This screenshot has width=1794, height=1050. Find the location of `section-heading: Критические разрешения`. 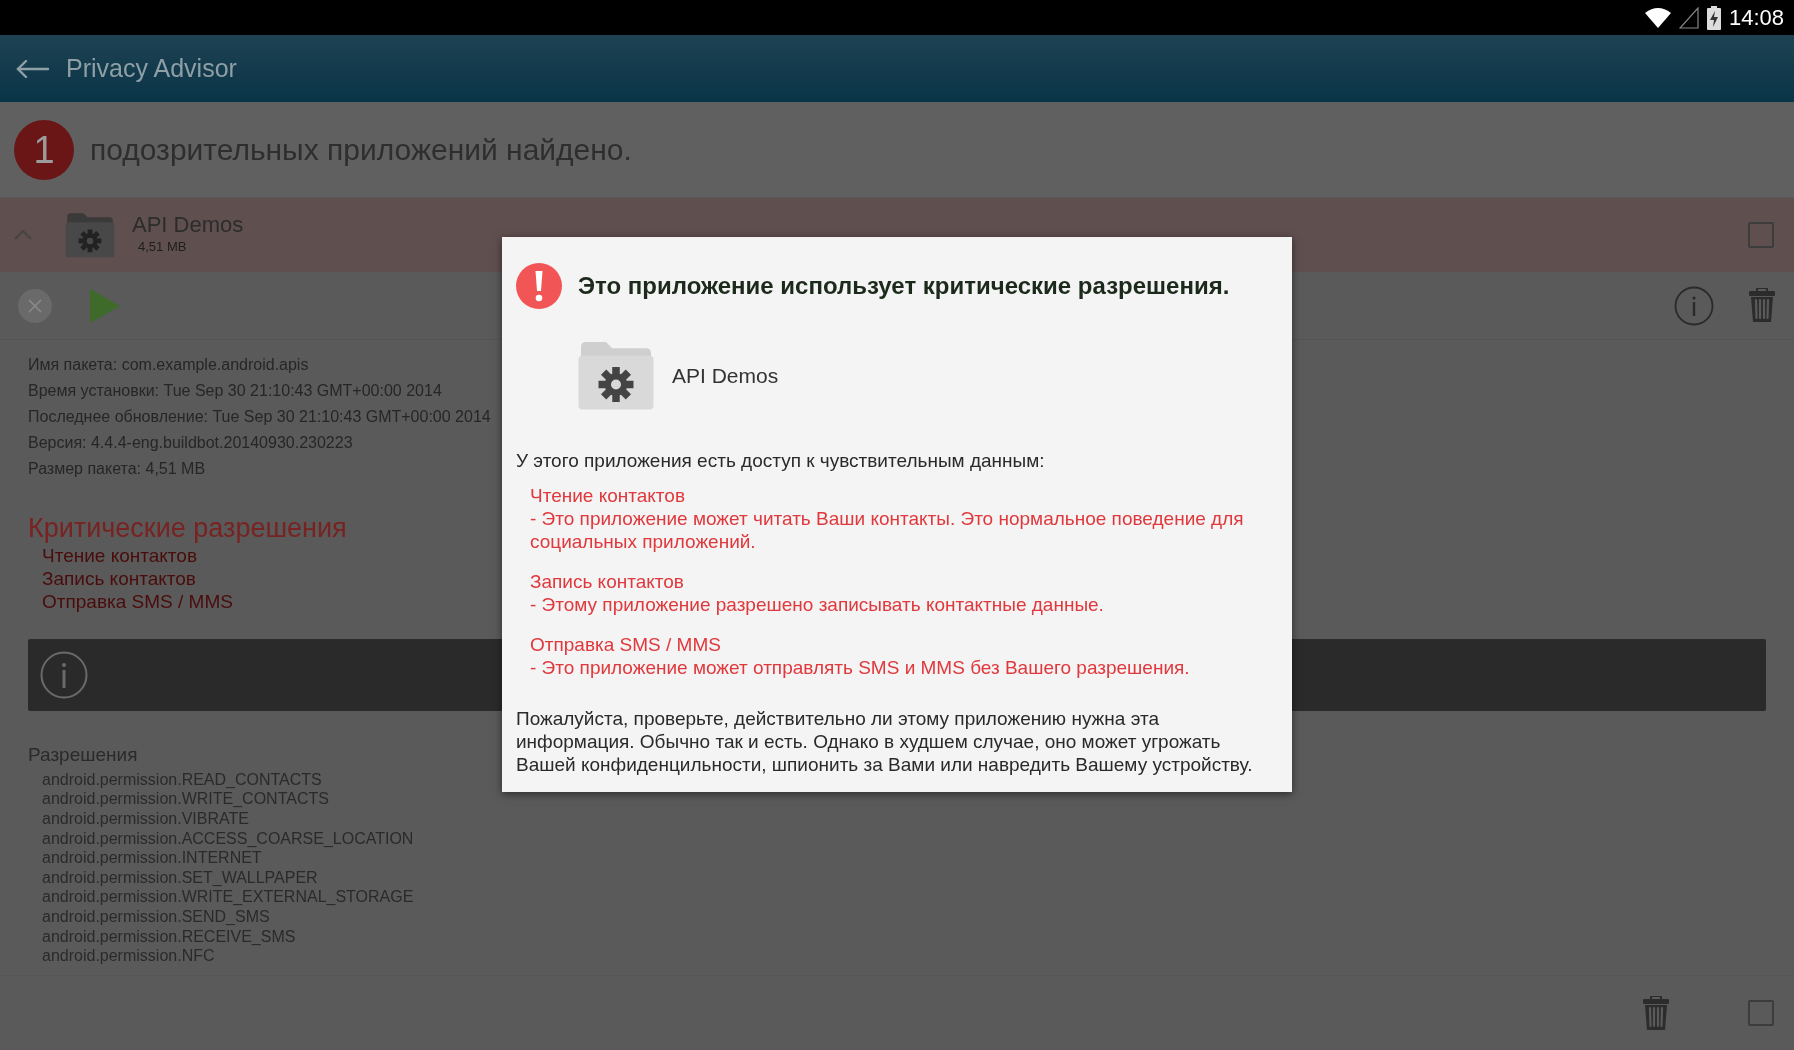

section-heading: Критические разрешения is located at coordinates (187, 528).